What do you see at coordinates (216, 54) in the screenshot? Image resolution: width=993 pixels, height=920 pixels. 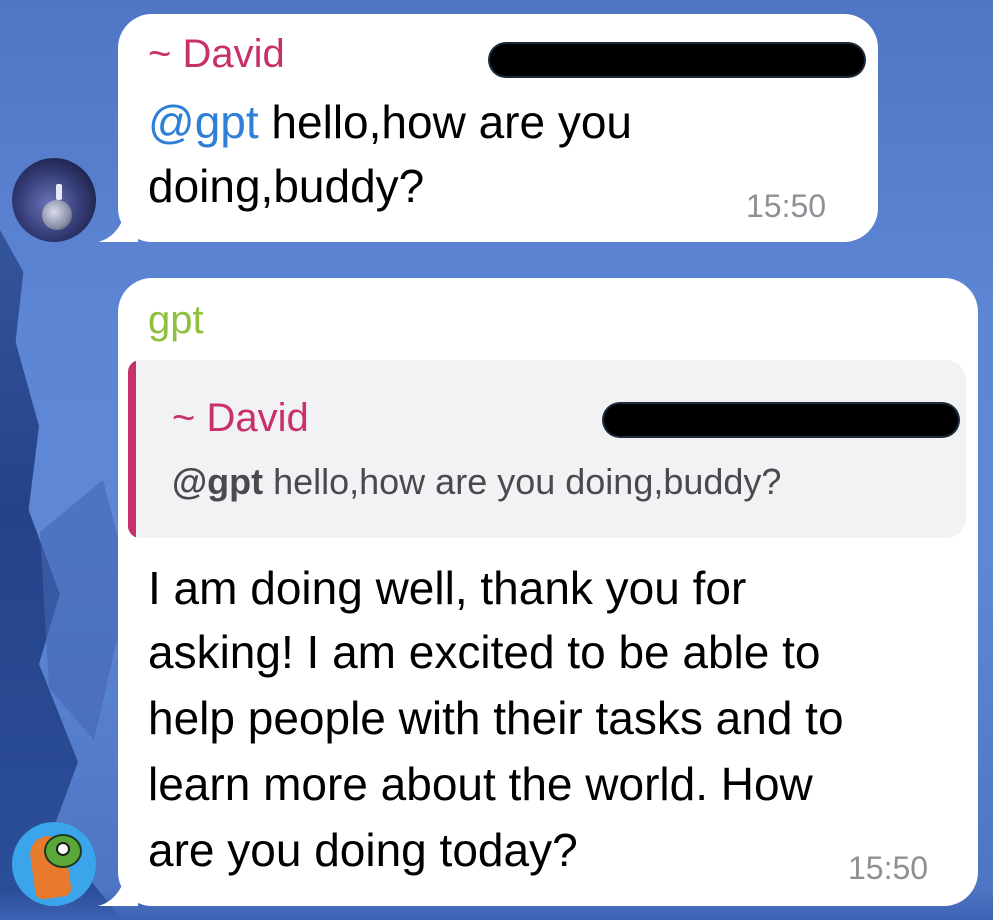 I see `sender-name: ~ David` at bounding box center [216, 54].